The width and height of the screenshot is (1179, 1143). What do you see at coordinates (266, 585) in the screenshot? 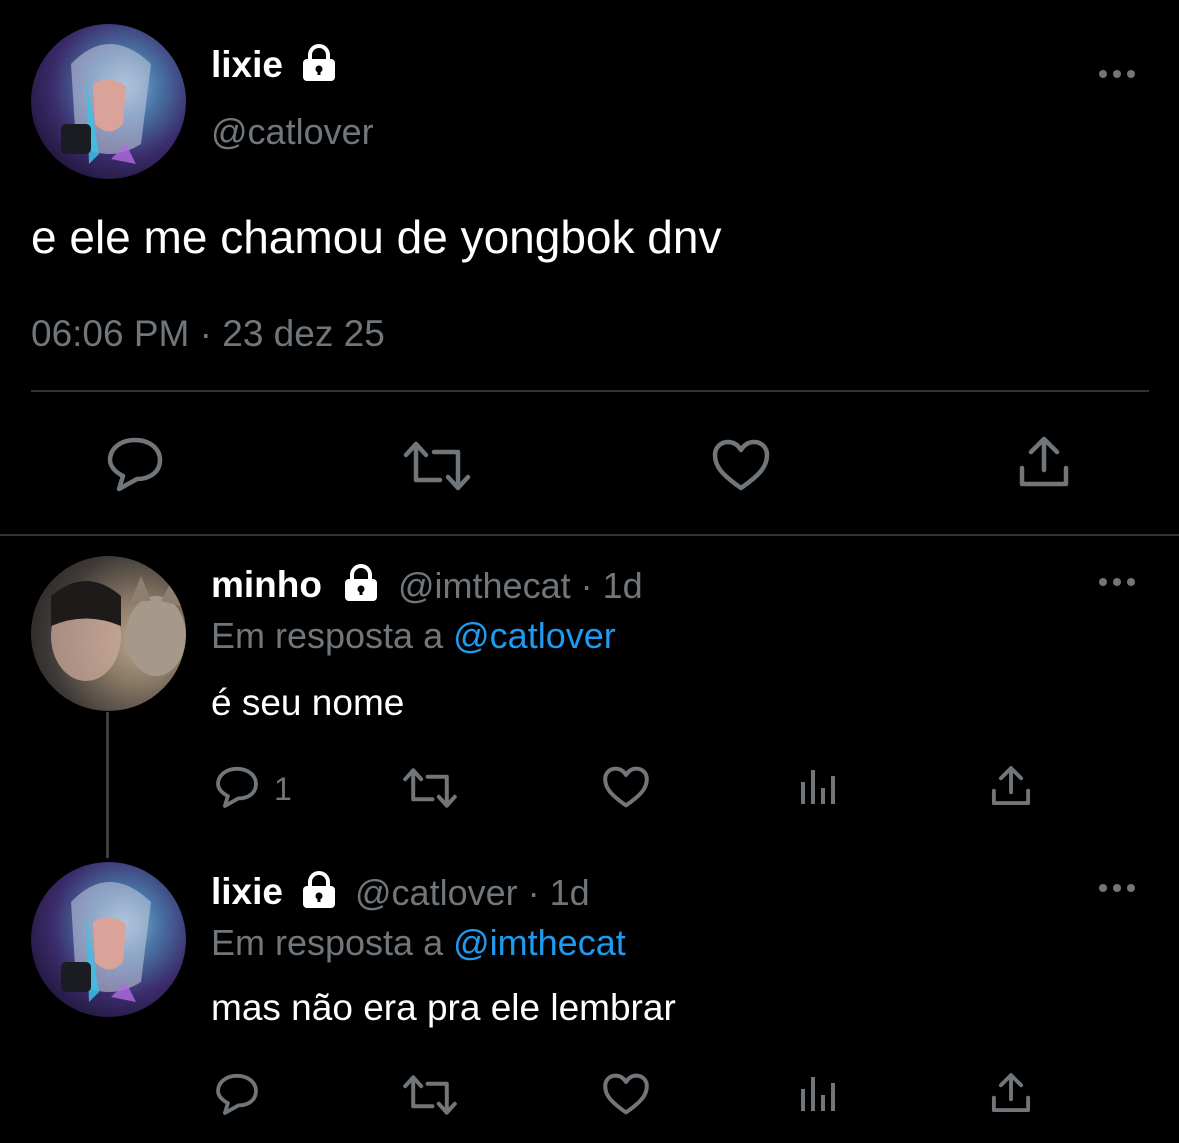
I see `display-name: minho` at bounding box center [266, 585].